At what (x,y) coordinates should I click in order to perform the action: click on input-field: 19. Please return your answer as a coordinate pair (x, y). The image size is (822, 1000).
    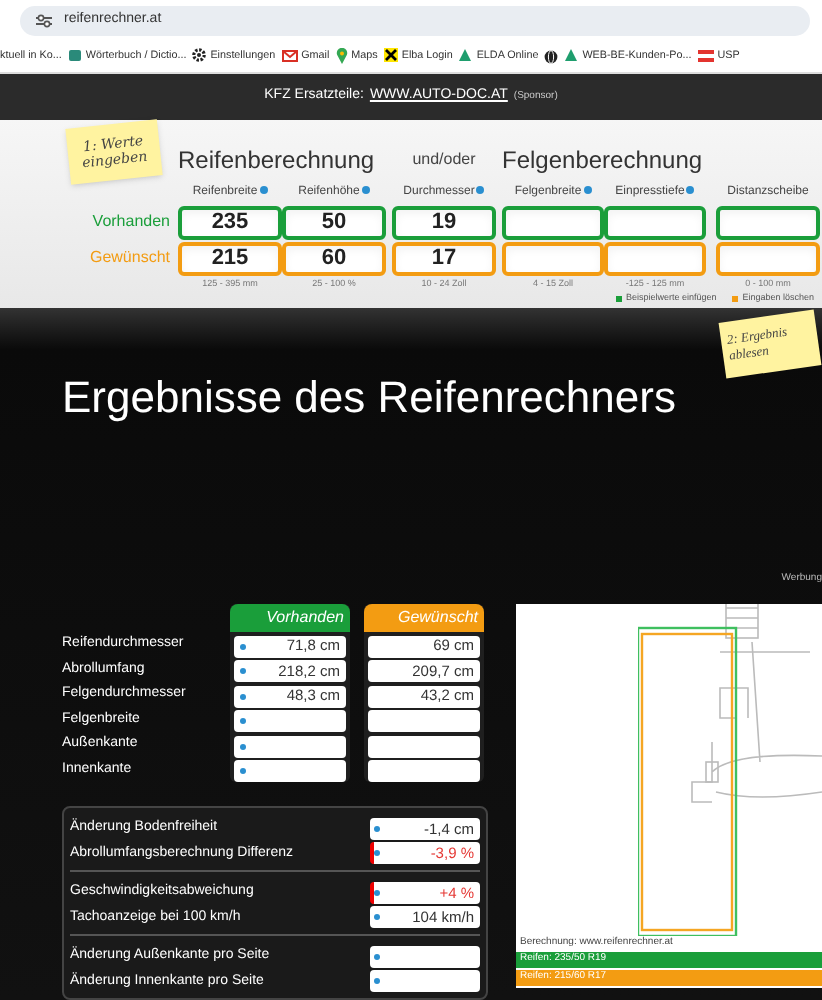
    Looking at the image, I should click on (444, 223).